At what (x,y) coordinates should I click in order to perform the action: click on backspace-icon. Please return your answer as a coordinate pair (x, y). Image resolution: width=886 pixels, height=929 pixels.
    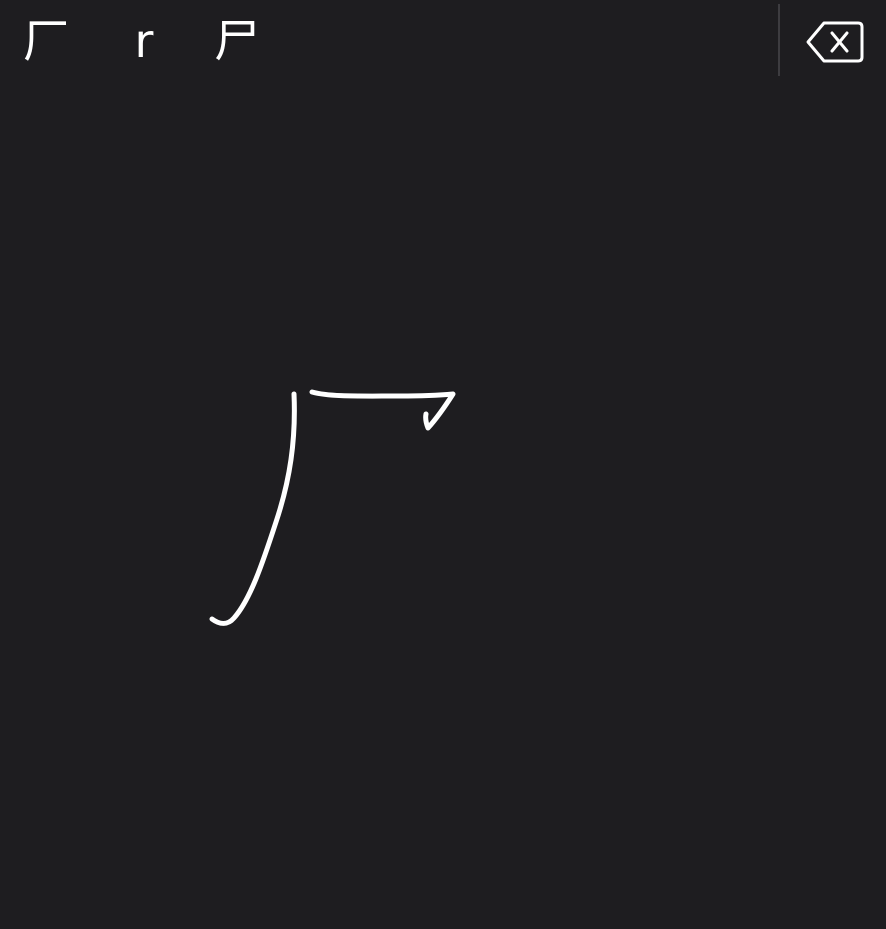
    Looking at the image, I should click on (835, 42).